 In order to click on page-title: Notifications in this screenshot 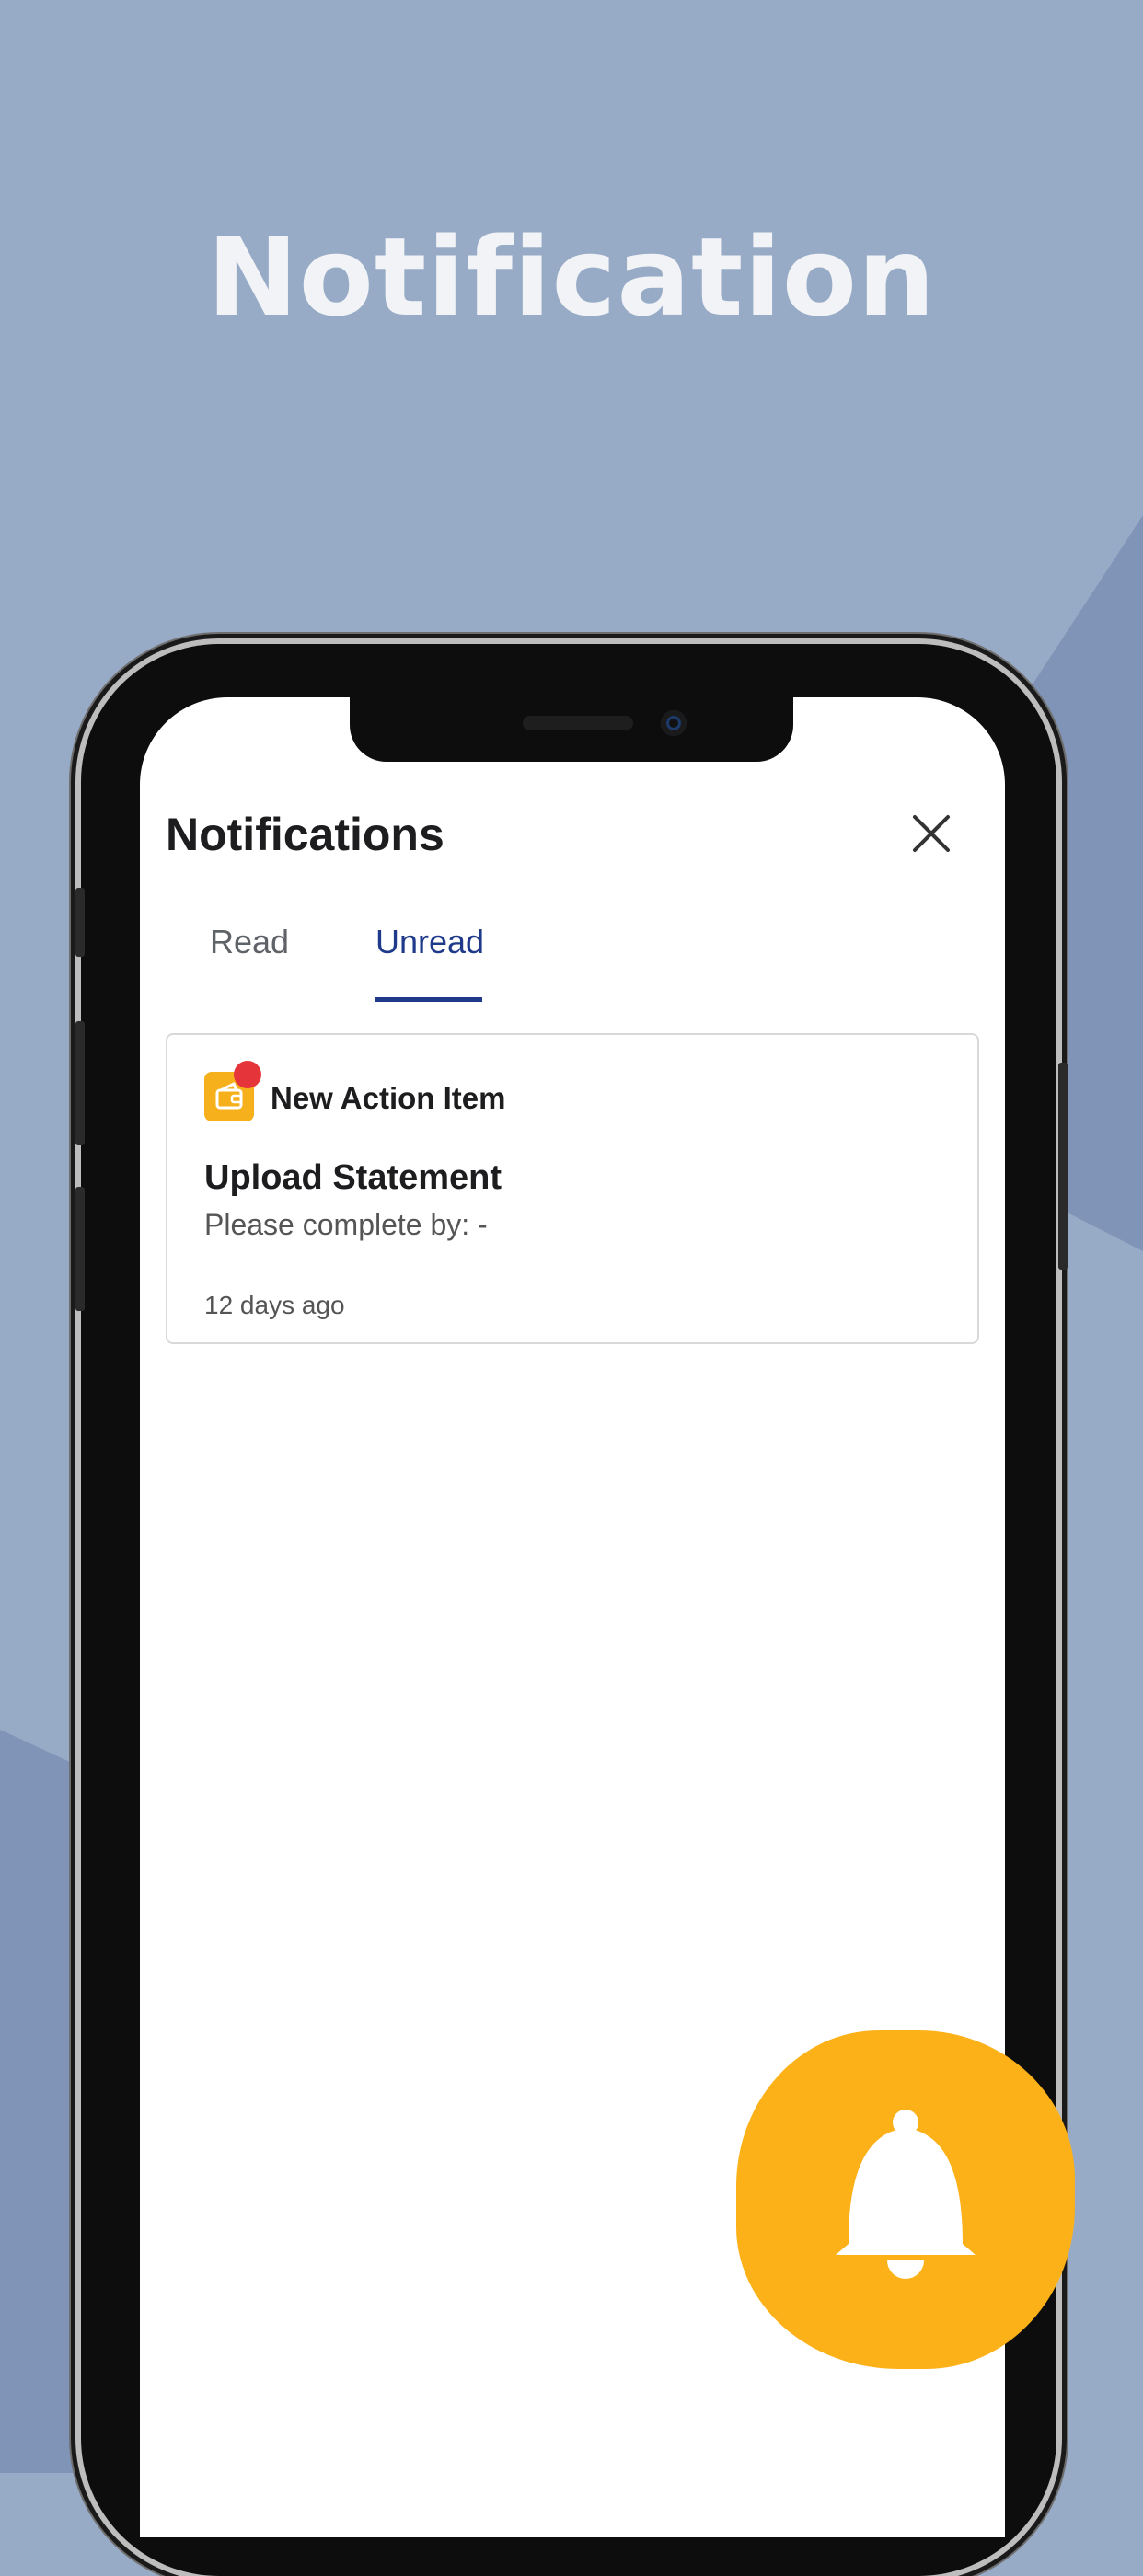, I will do `click(305, 834)`.